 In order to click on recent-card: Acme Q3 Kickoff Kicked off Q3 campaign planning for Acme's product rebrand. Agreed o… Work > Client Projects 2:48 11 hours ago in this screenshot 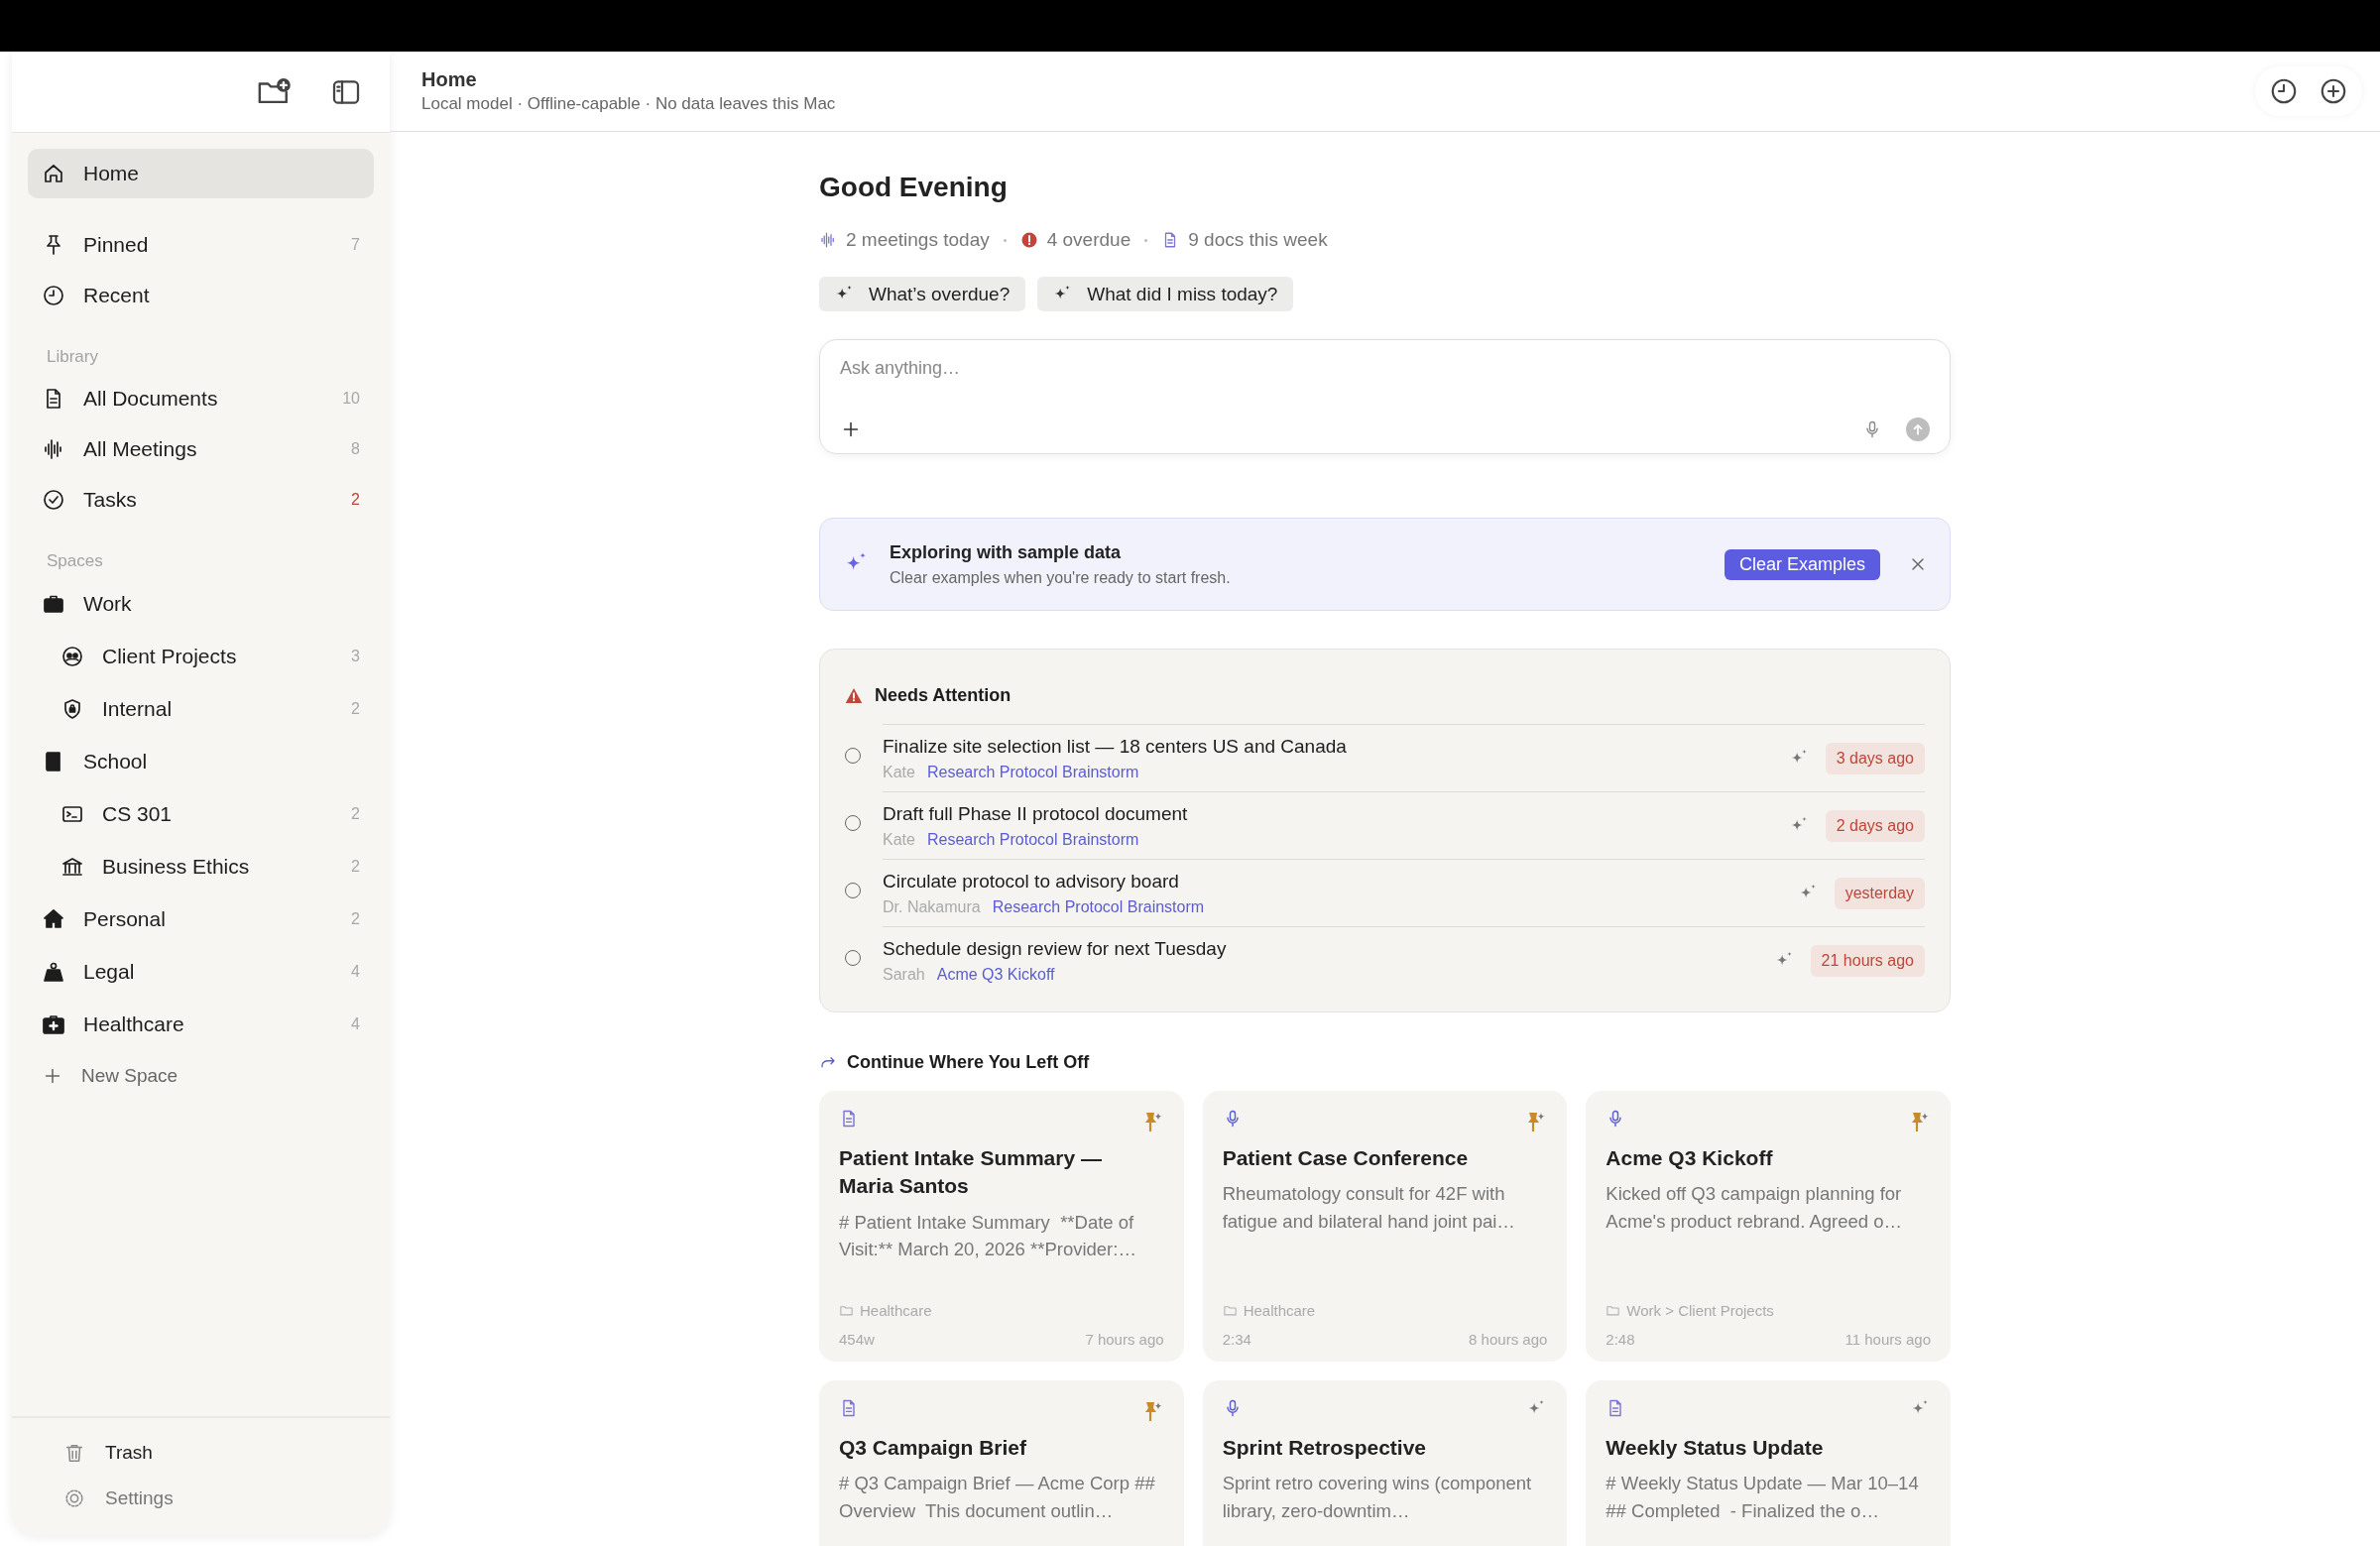, I will do `click(1768, 1226)`.